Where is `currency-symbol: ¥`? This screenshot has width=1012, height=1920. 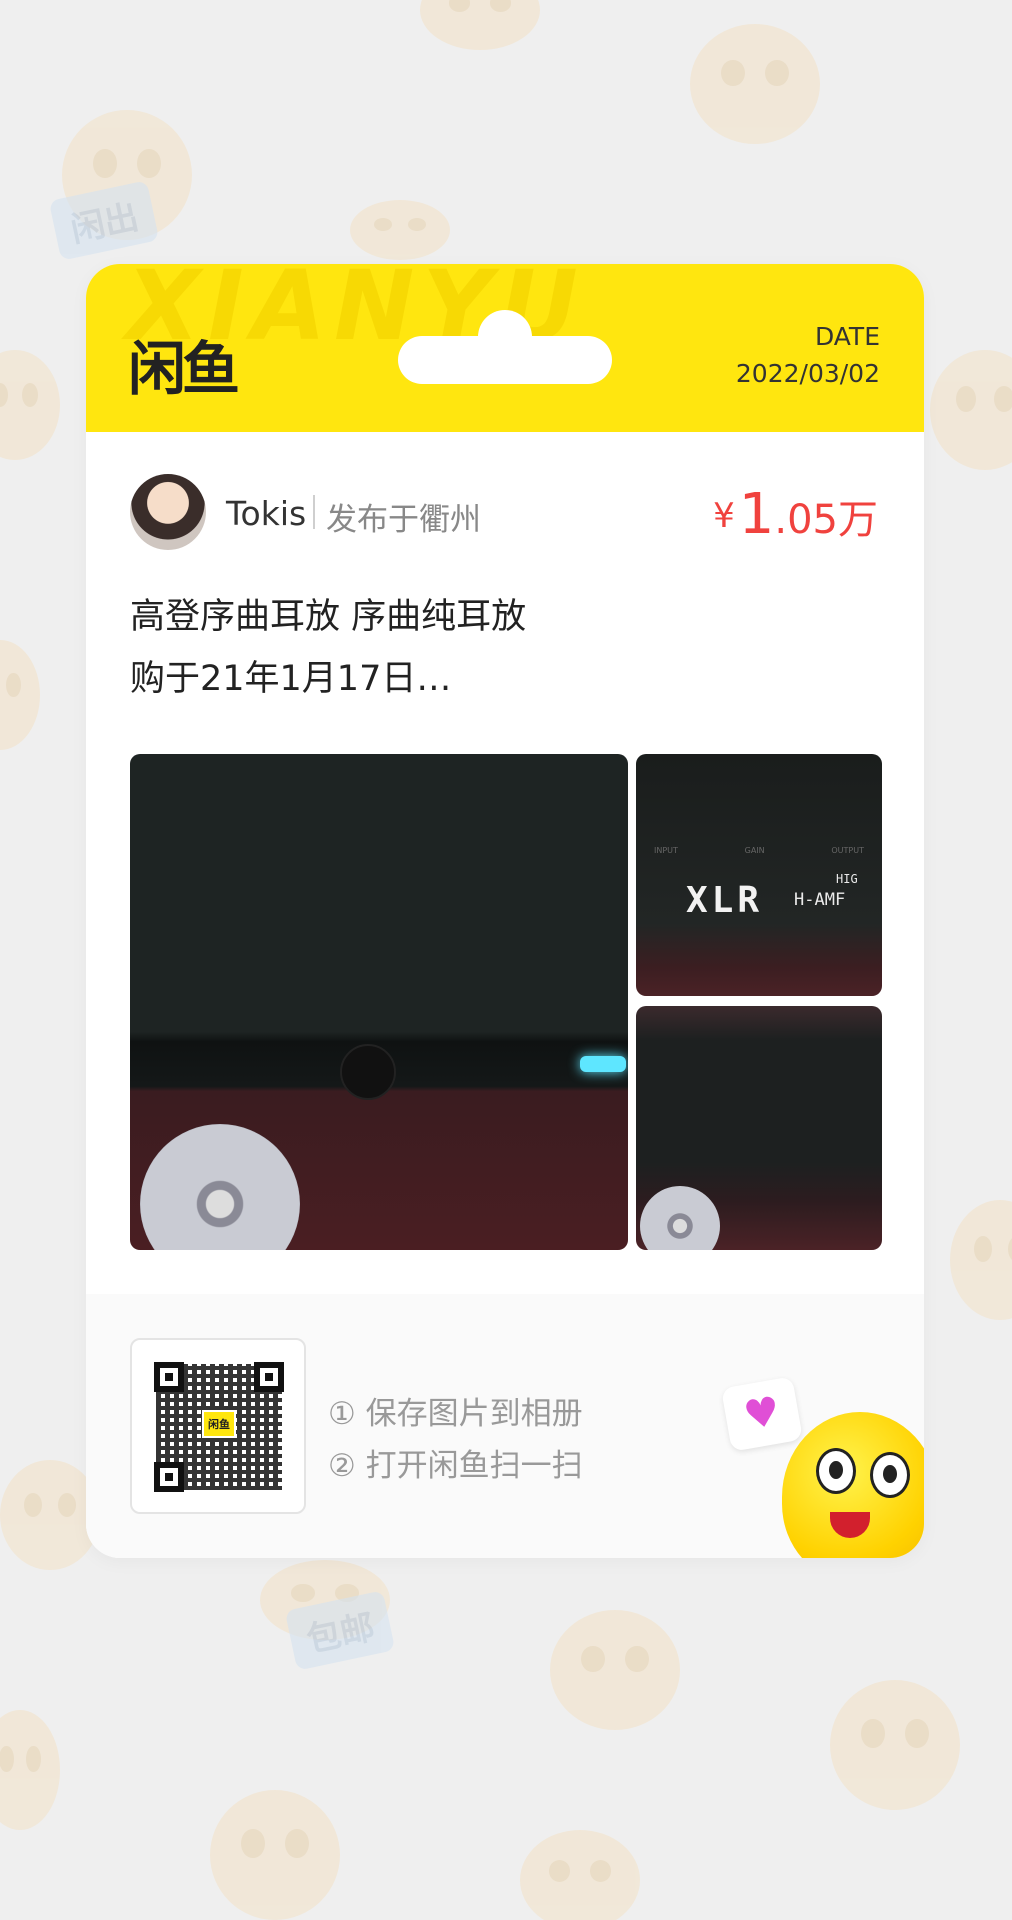
currency-symbol: ¥ is located at coordinates (724, 516).